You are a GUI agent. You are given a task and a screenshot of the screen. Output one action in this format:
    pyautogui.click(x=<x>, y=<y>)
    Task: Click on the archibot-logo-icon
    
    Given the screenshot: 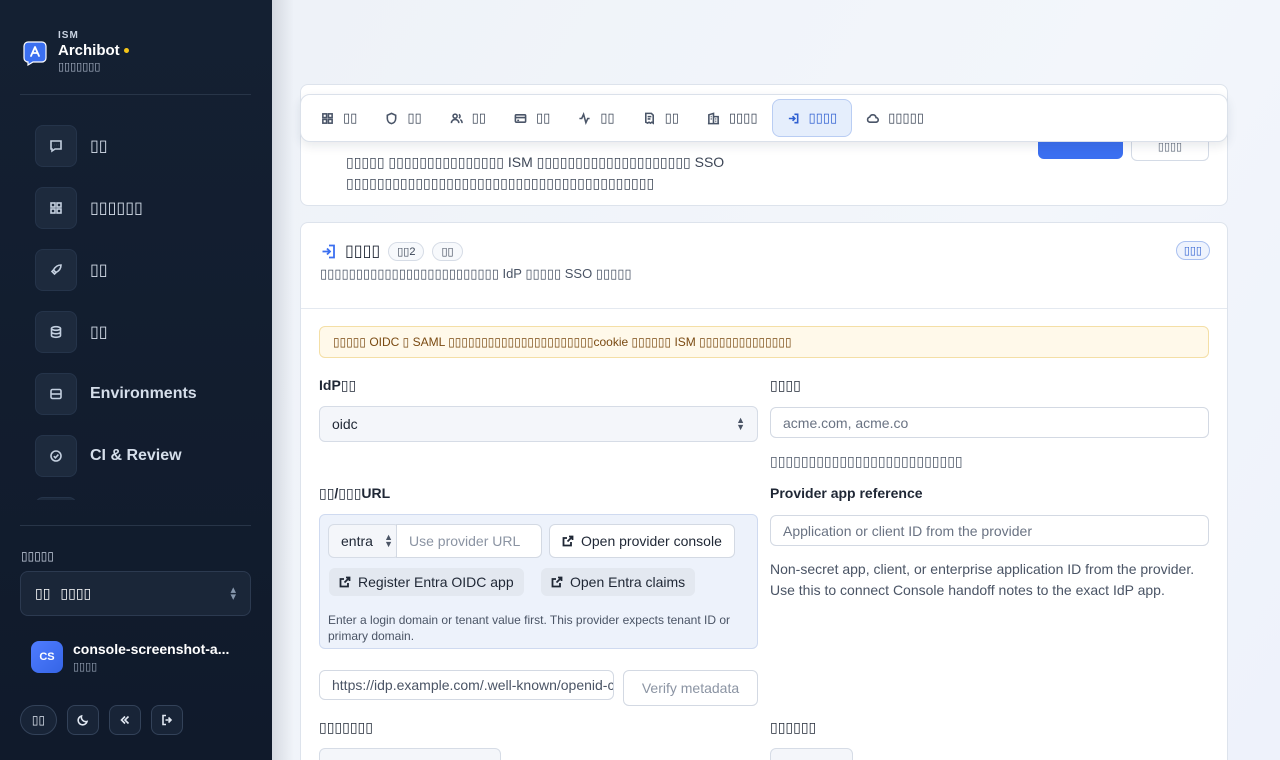 What is the action you would take?
    pyautogui.click(x=35, y=53)
    